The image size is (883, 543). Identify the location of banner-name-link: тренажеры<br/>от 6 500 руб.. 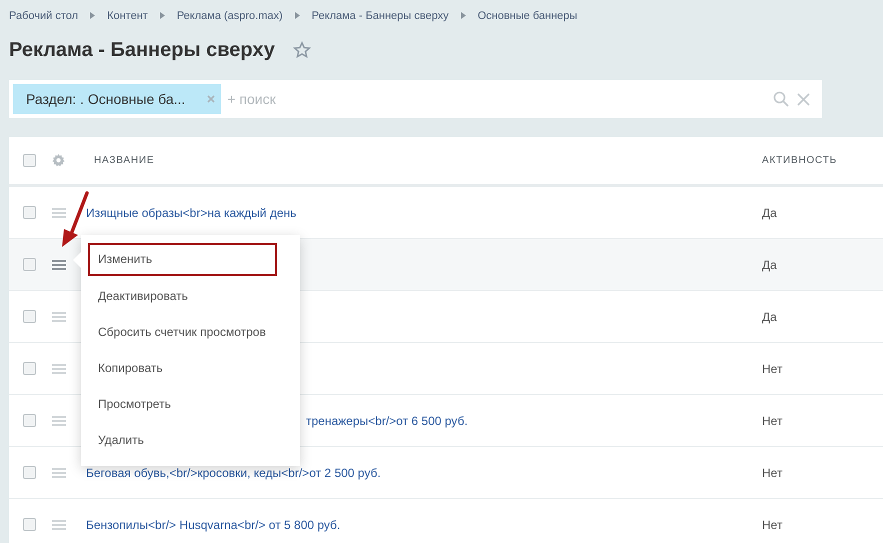
(387, 421).